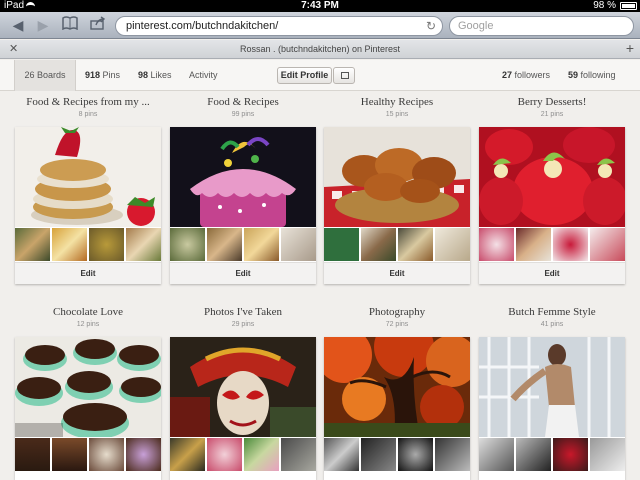 The width and height of the screenshot is (640, 480). I want to click on board-title: Photos I've Taken, so click(243, 312).